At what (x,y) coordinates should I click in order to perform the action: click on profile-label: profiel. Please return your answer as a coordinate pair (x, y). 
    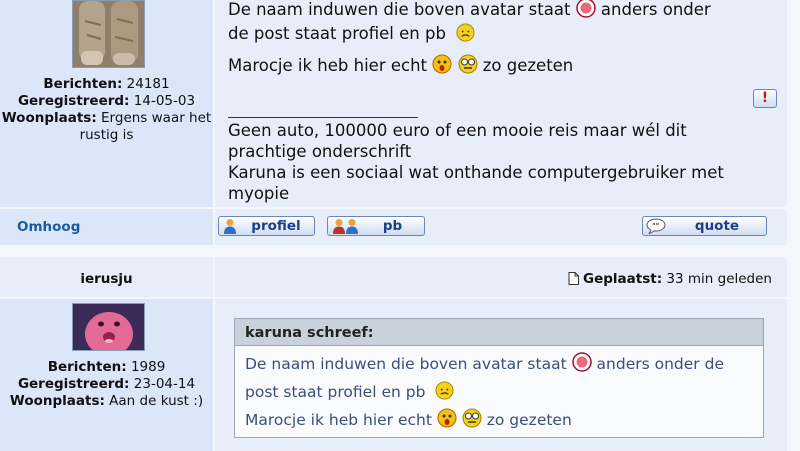
    Looking at the image, I should click on (276, 226).